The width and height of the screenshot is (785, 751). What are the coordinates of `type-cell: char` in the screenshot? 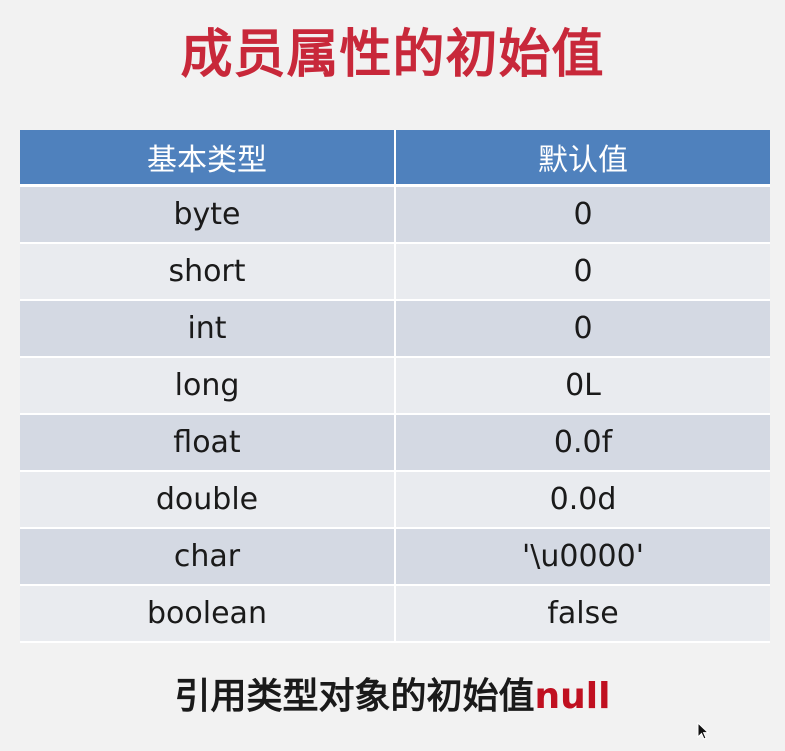 It's located at (208, 557).